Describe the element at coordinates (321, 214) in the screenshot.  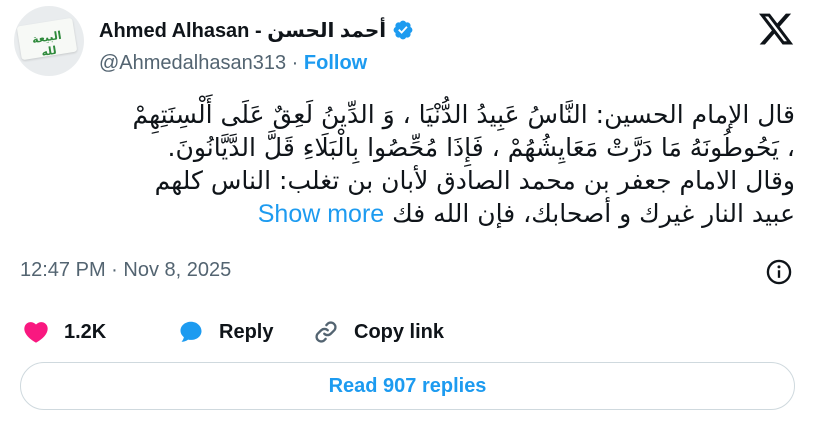
I see `show-more-link: Show more` at that location.